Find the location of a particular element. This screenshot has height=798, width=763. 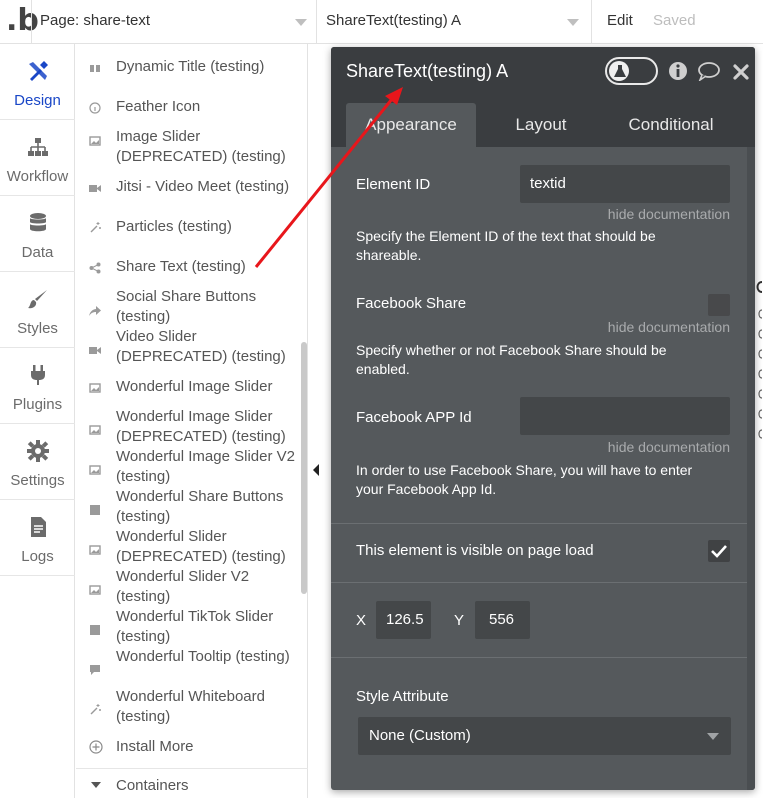

saved-status: Saved is located at coordinates (674, 20).